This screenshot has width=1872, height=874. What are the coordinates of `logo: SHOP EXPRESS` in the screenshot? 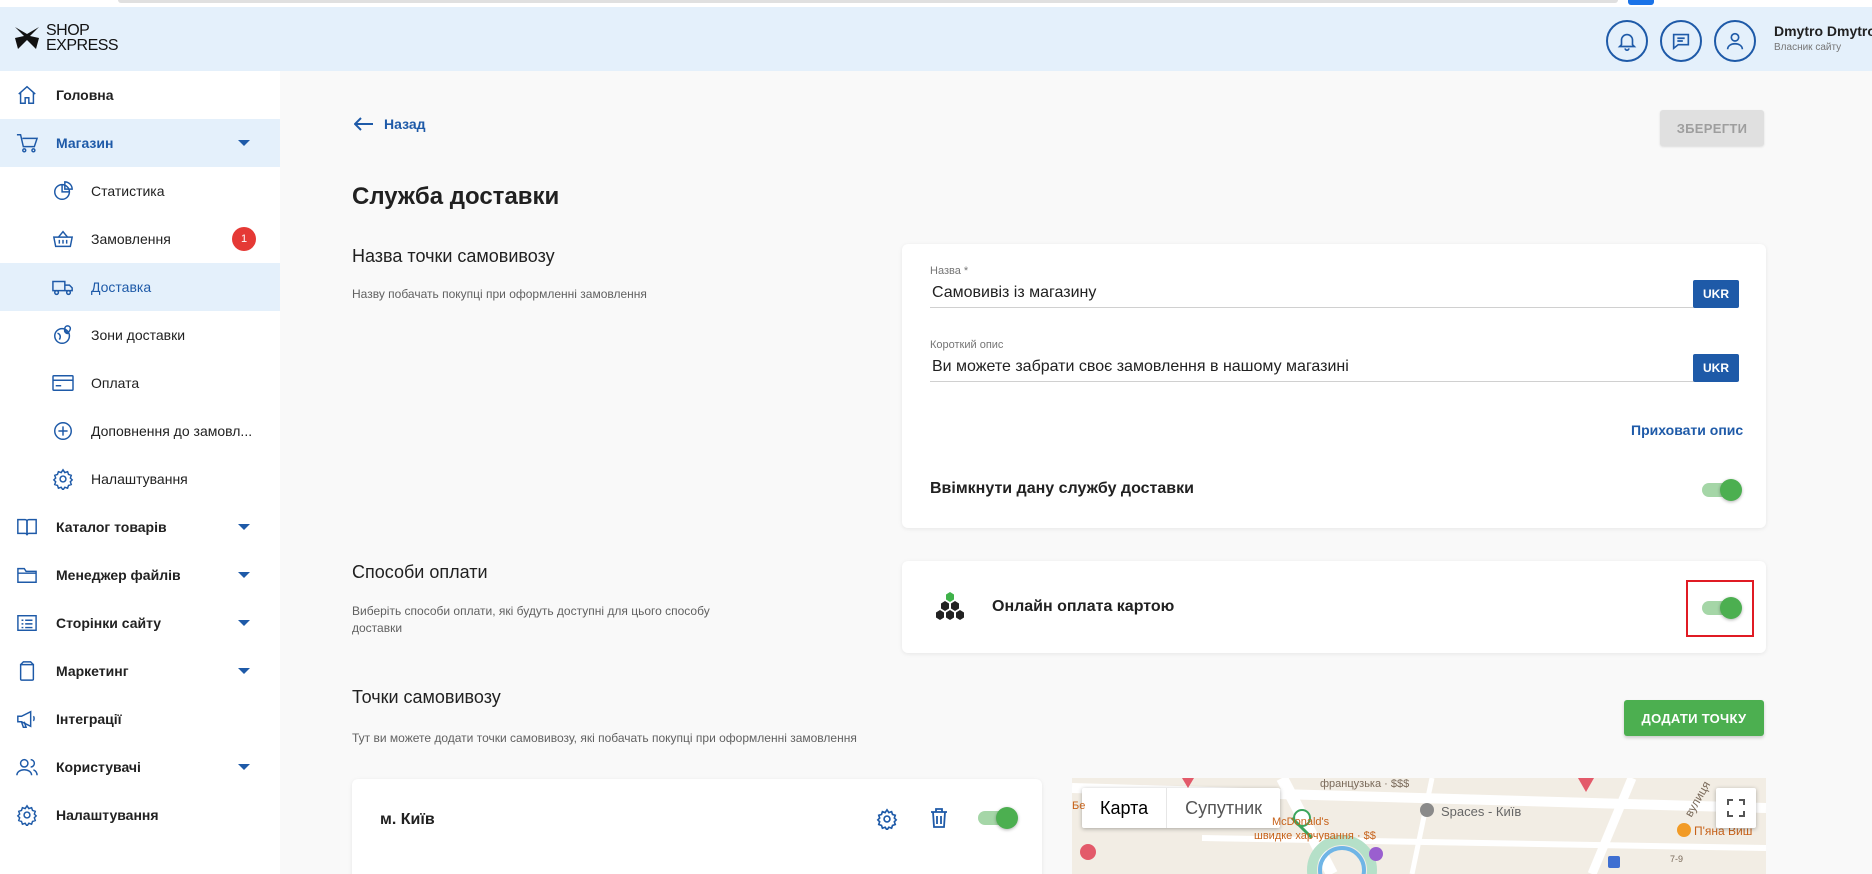 It's located at (66, 38).